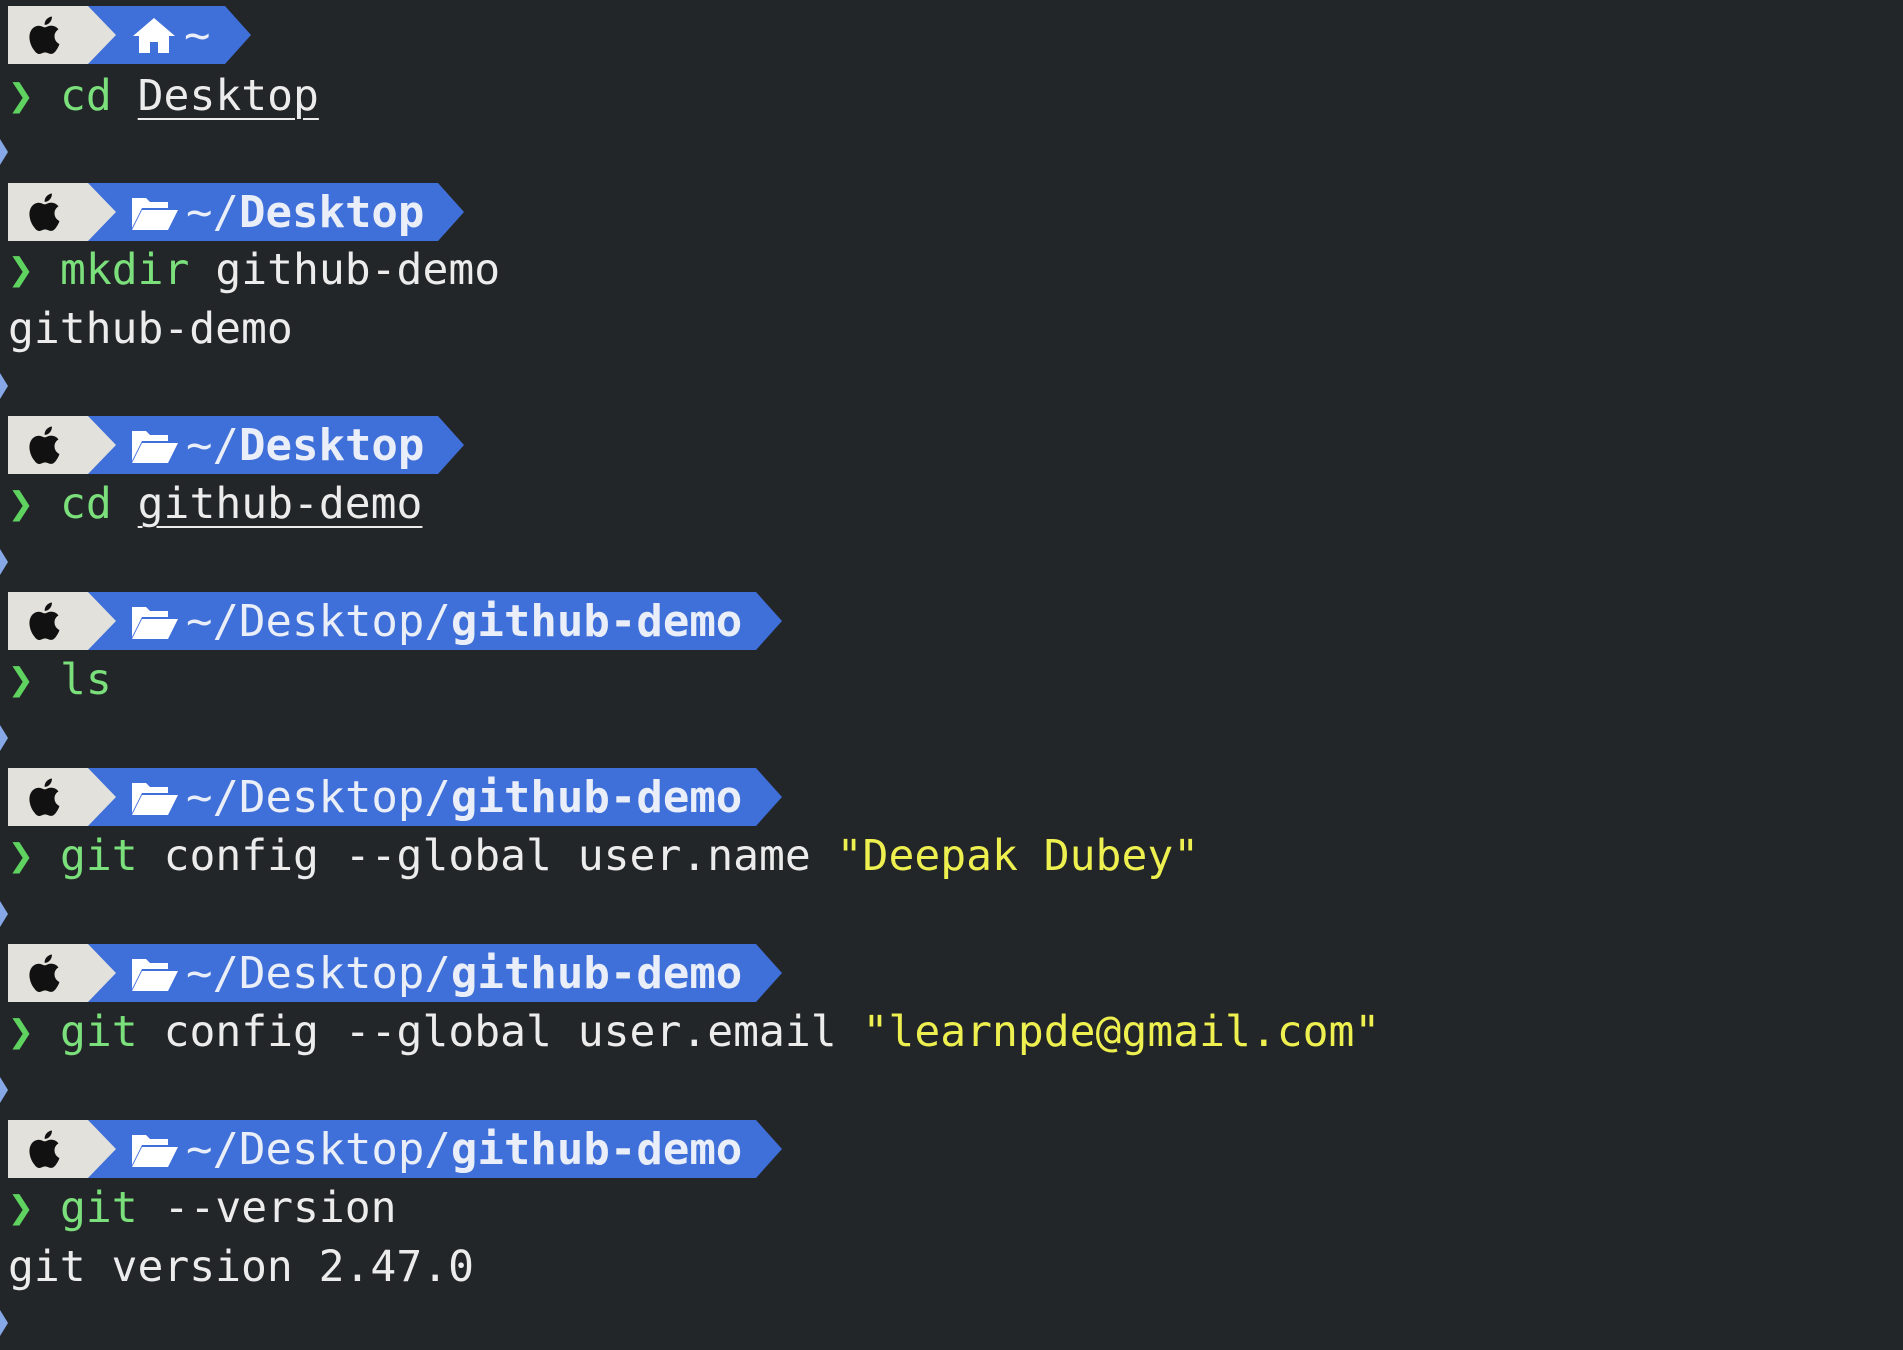  I want to click on command-name: mkdir, so click(125, 270).